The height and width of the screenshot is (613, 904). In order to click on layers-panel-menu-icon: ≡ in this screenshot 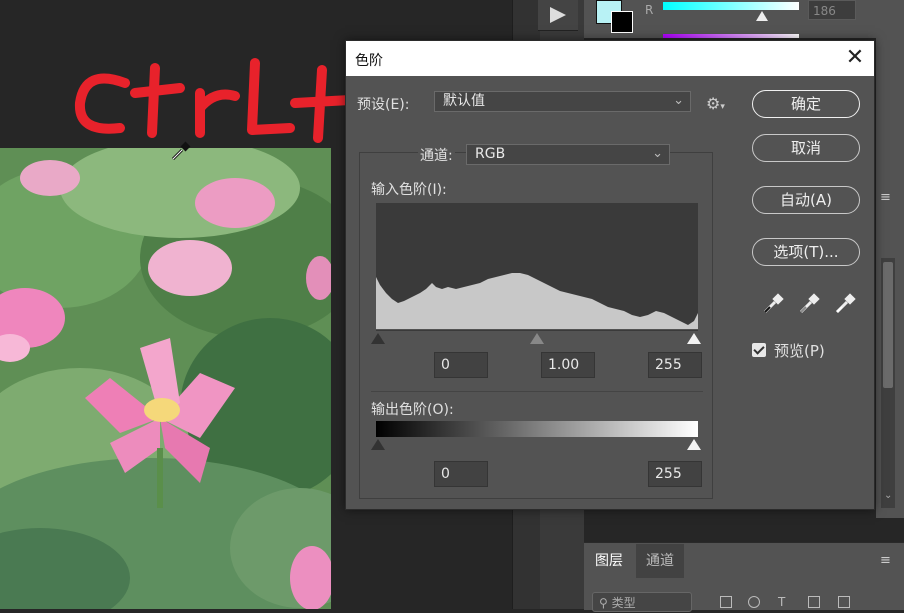, I will do `click(885, 560)`.